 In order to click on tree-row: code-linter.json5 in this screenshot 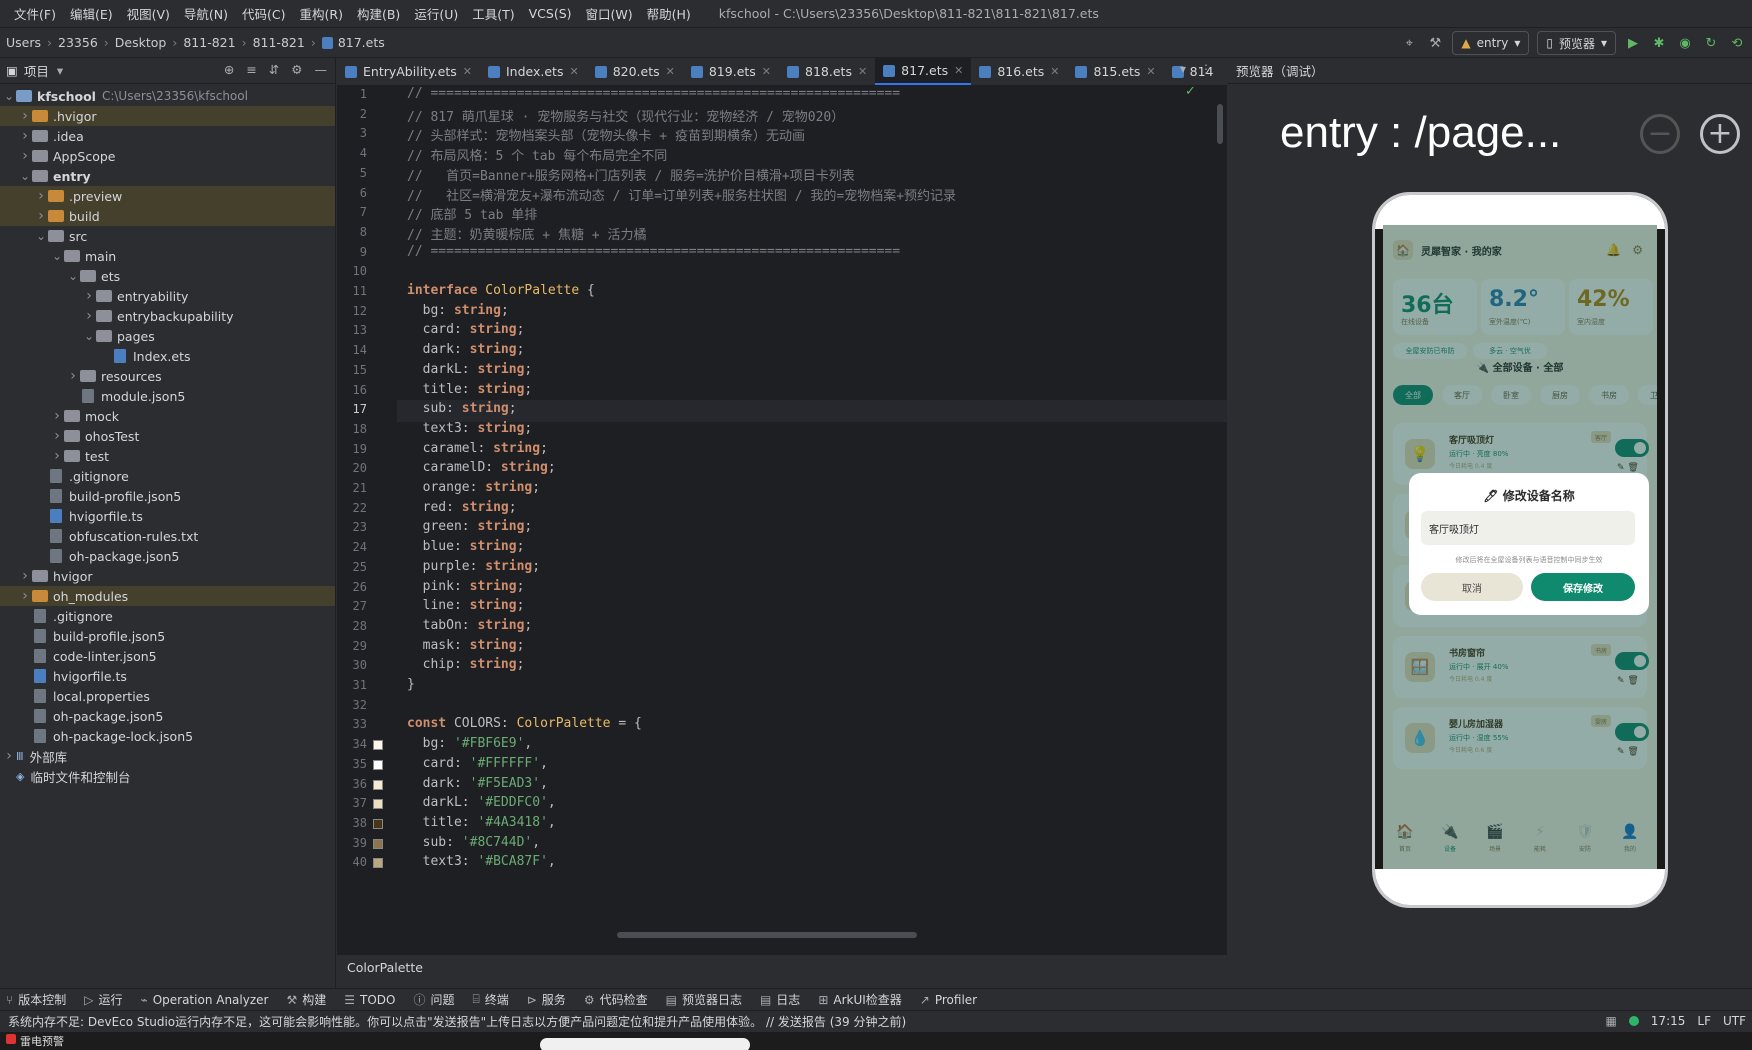, I will do `click(167, 656)`.